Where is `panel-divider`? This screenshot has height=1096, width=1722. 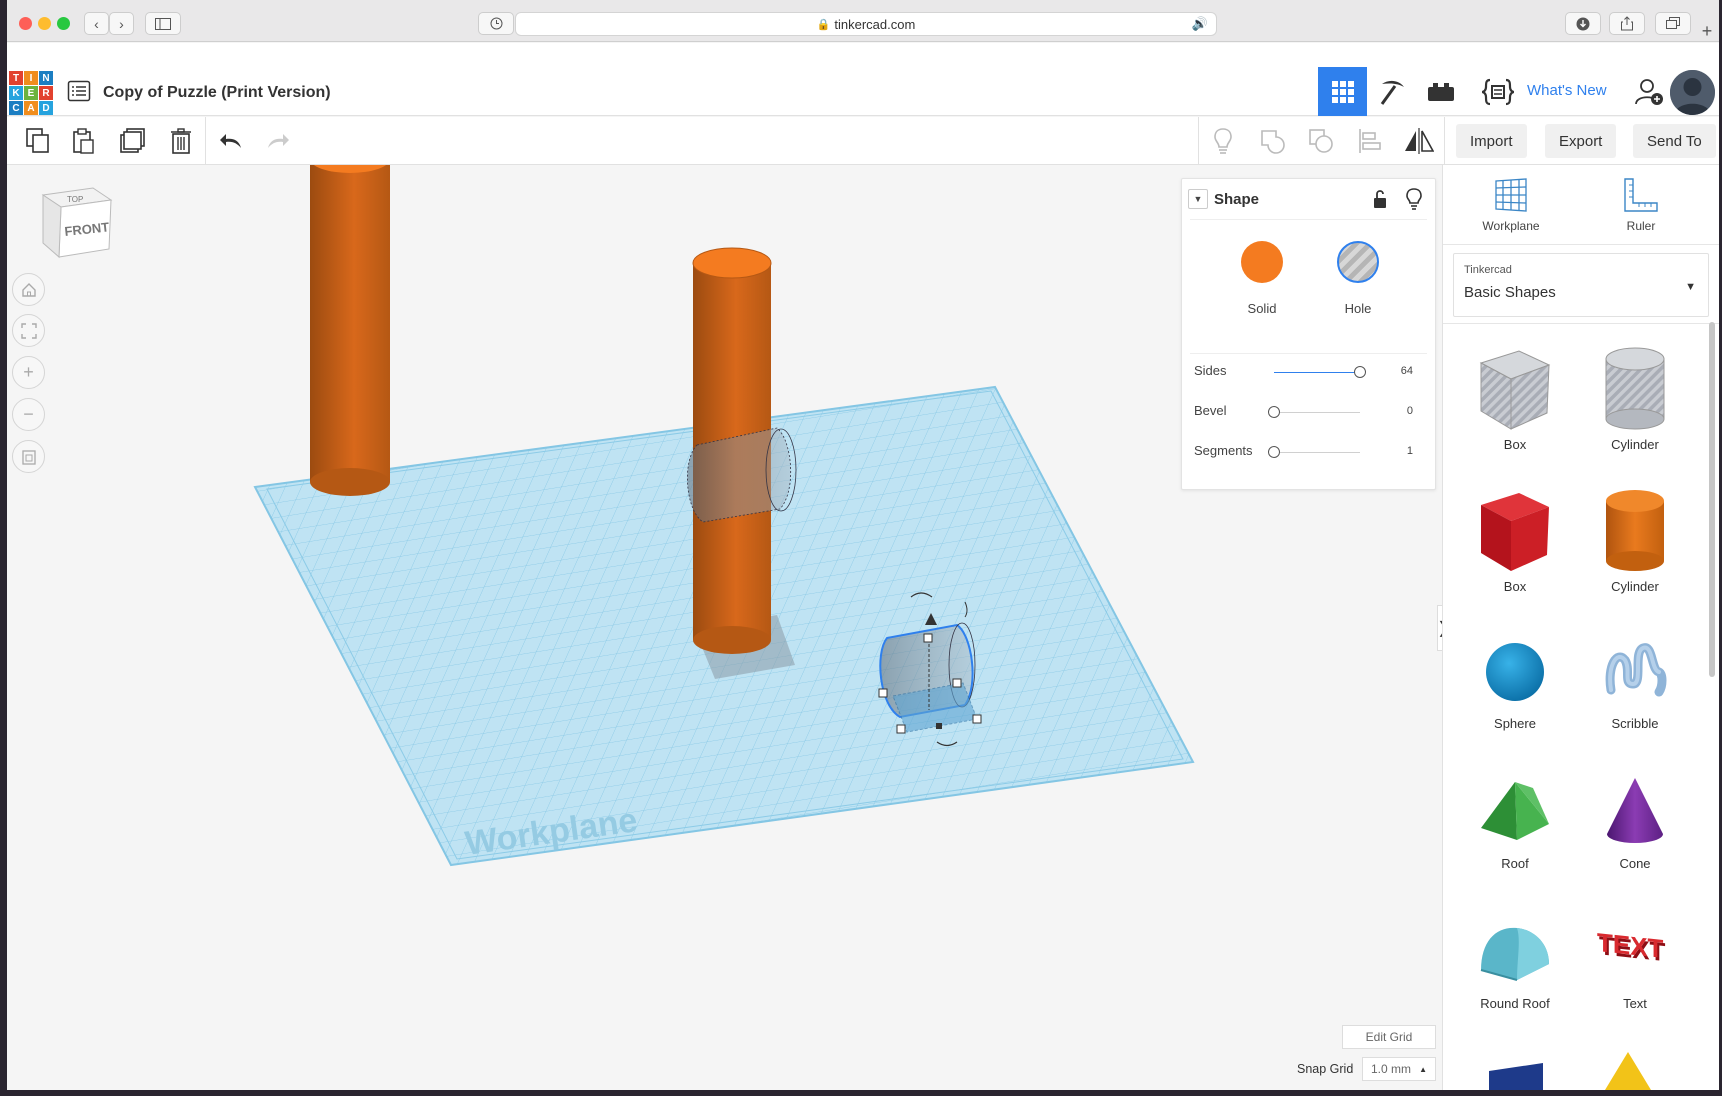 panel-divider is located at coordinates (1581, 244).